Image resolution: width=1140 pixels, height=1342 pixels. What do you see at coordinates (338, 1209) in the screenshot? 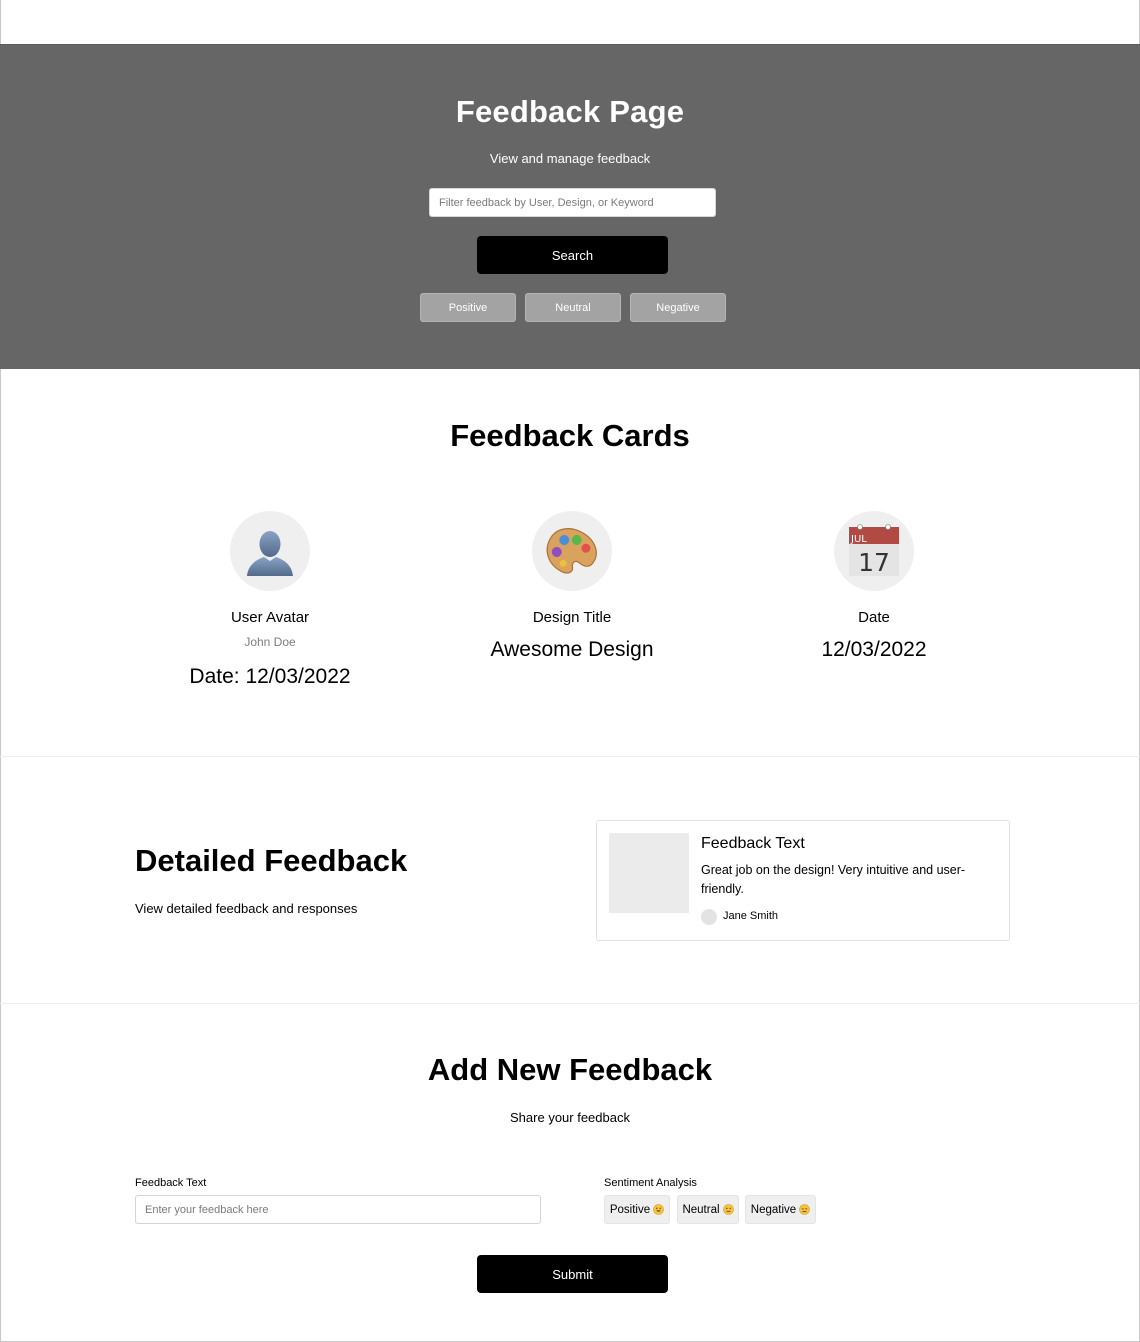
I see `feedback-text-input` at bounding box center [338, 1209].